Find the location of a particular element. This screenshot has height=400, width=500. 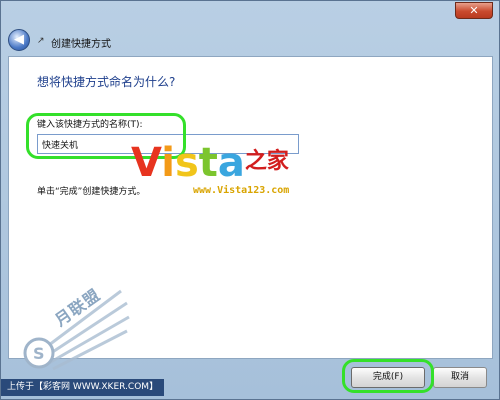

finish-hint: 单击“完成”创建快捷方式。 is located at coordinates (91, 192).